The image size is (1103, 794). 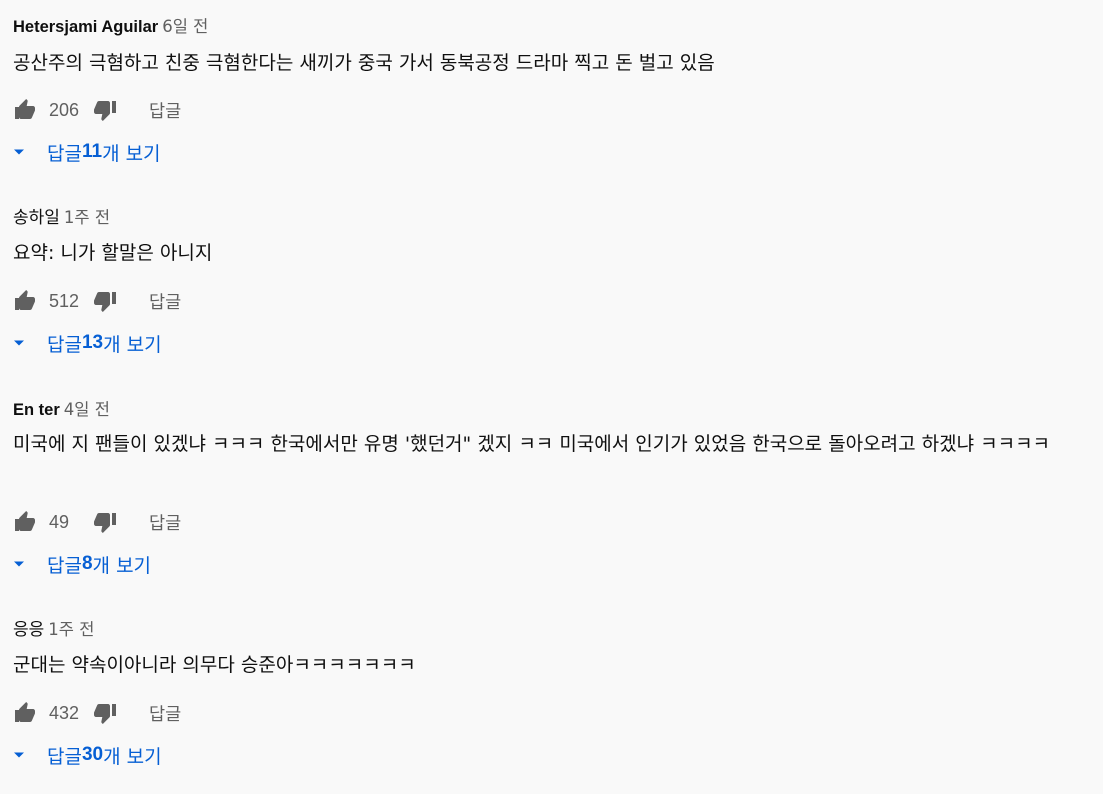 What do you see at coordinates (113, 253) in the screenshot?
I see `comment-text: 요약: 니가 할말은 아니지` at bounding box center [113, 253].